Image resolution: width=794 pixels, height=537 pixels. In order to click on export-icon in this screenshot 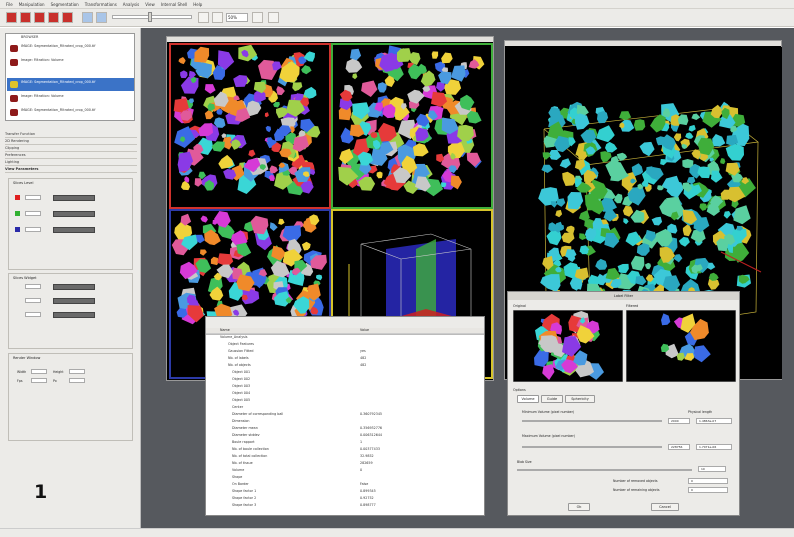, I will do `click(39, 17)`.